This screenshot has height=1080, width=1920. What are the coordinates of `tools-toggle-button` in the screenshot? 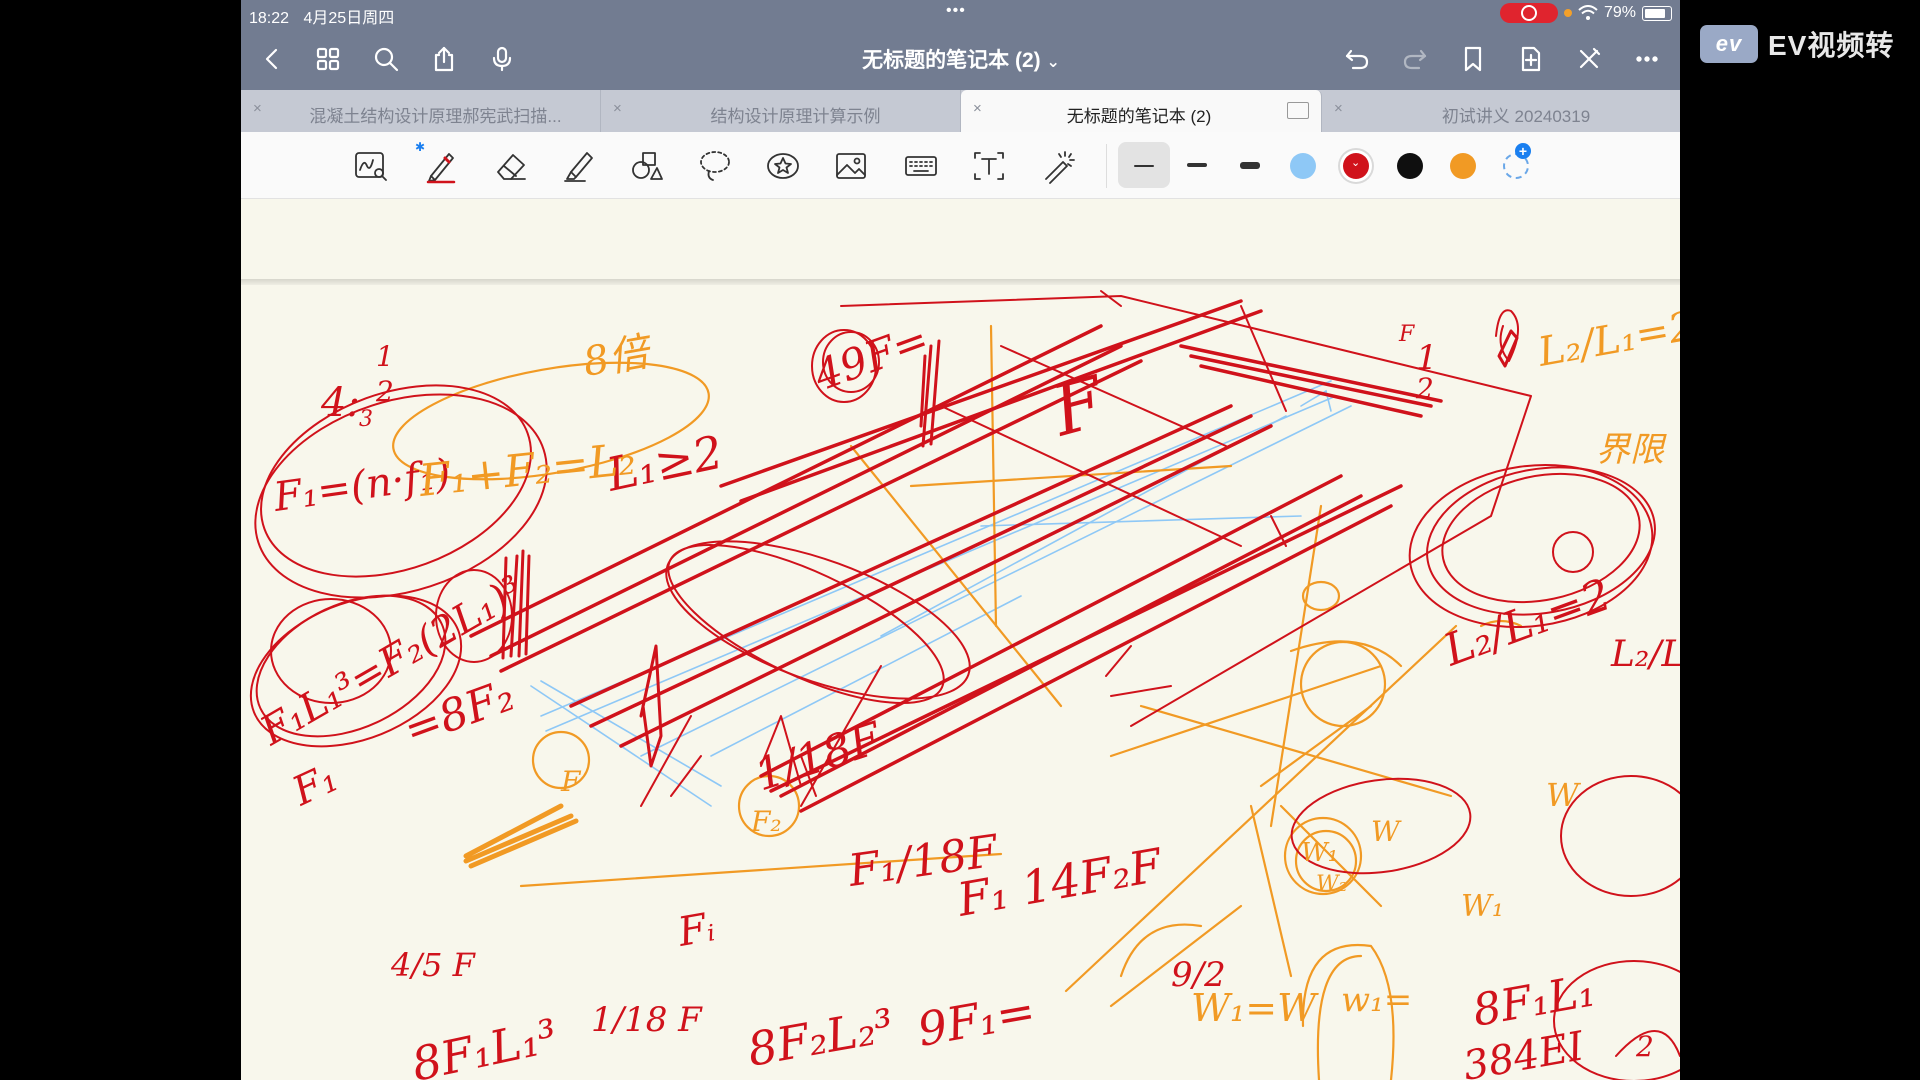 It's located at (1589, 59).